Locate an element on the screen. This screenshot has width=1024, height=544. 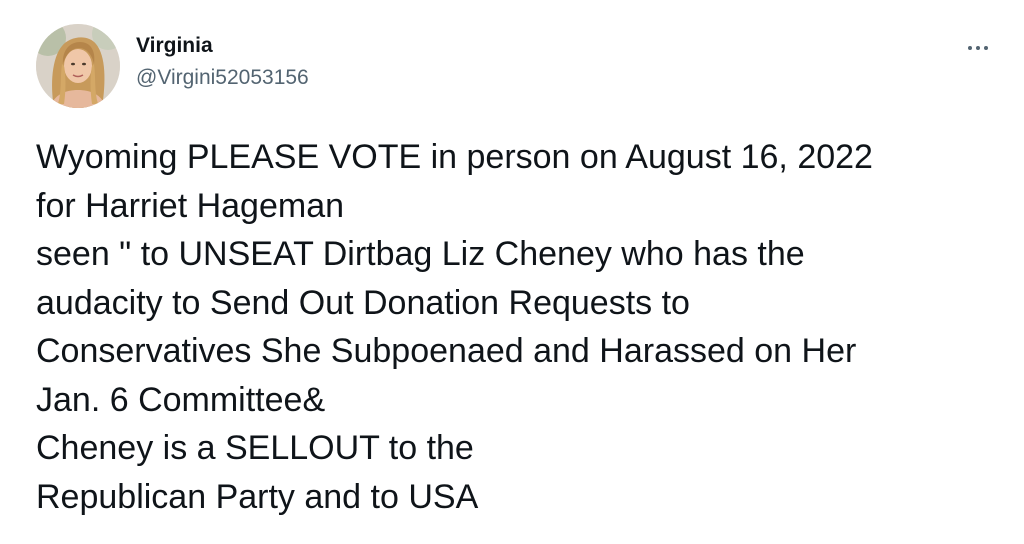
tweet-text-line: Cheney is a SELLOUT to the is located at coordinates (255, 448).